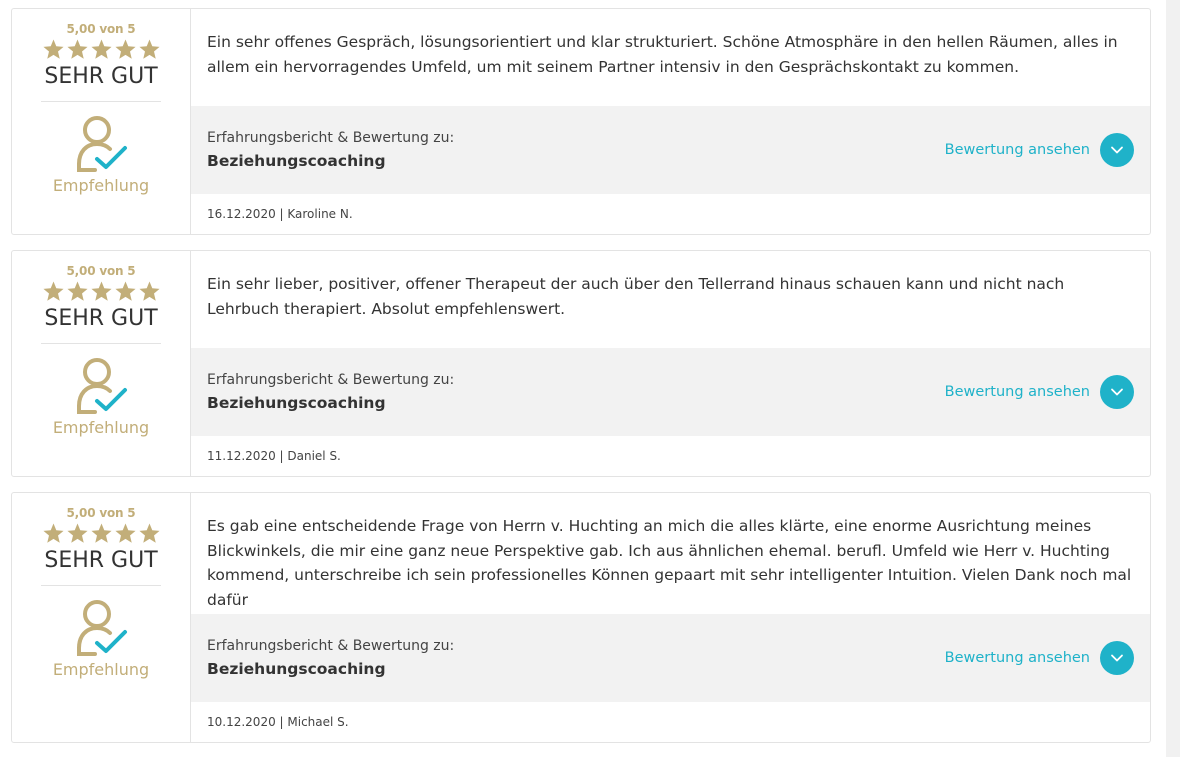  Describe the element at coordinates (280, 214) in the screenshot. I see `review-meta: 16.12.2020 | Karoline N.` at that location.